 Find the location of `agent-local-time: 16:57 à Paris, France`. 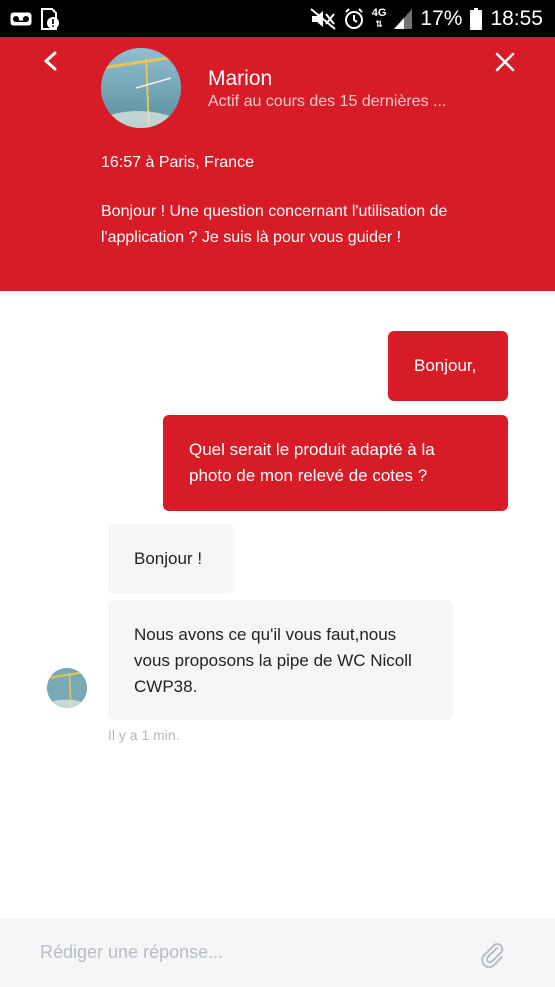

agent-local-time: 16:57 à Paris, France is located at coordinates (177, 162).